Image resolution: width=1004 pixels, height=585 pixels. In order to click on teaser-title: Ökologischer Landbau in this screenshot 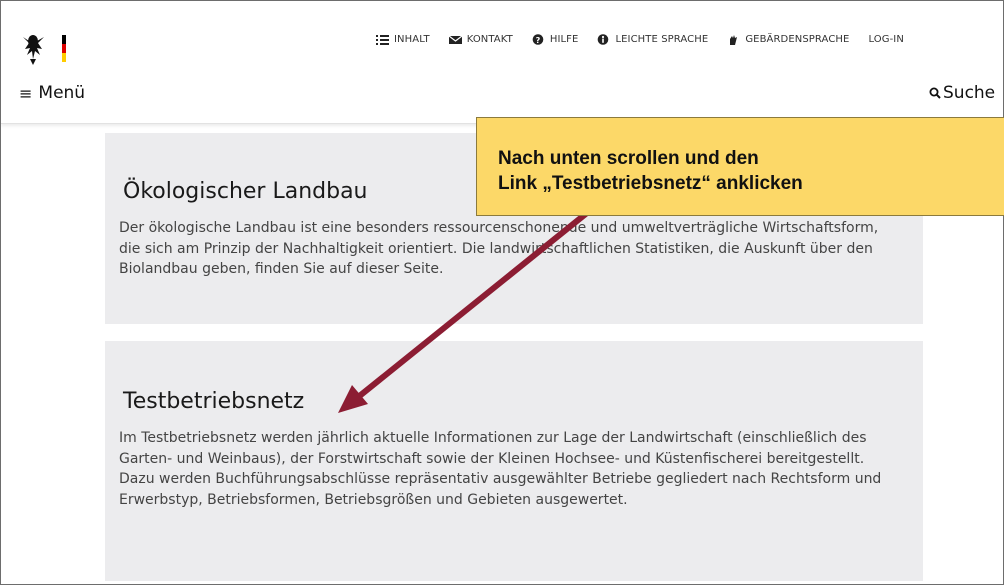, I will do `click(245, 191)`.